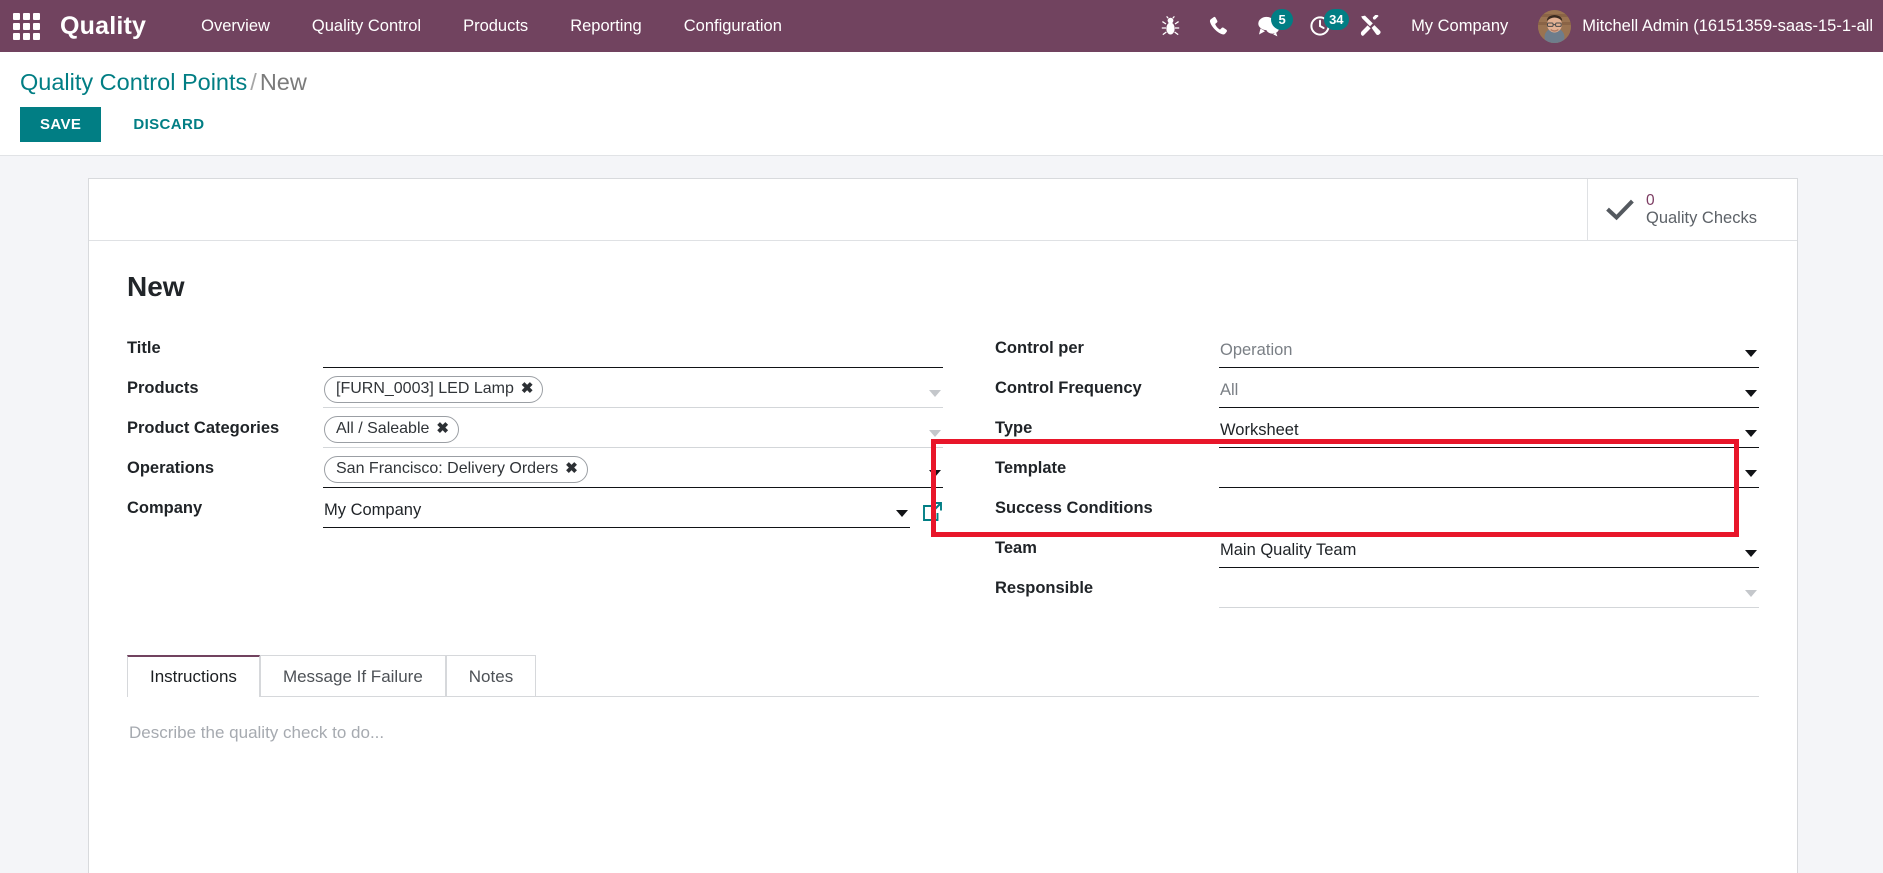 The image size is (1883, 873). I want to click on avatar, so click(1555, 26).